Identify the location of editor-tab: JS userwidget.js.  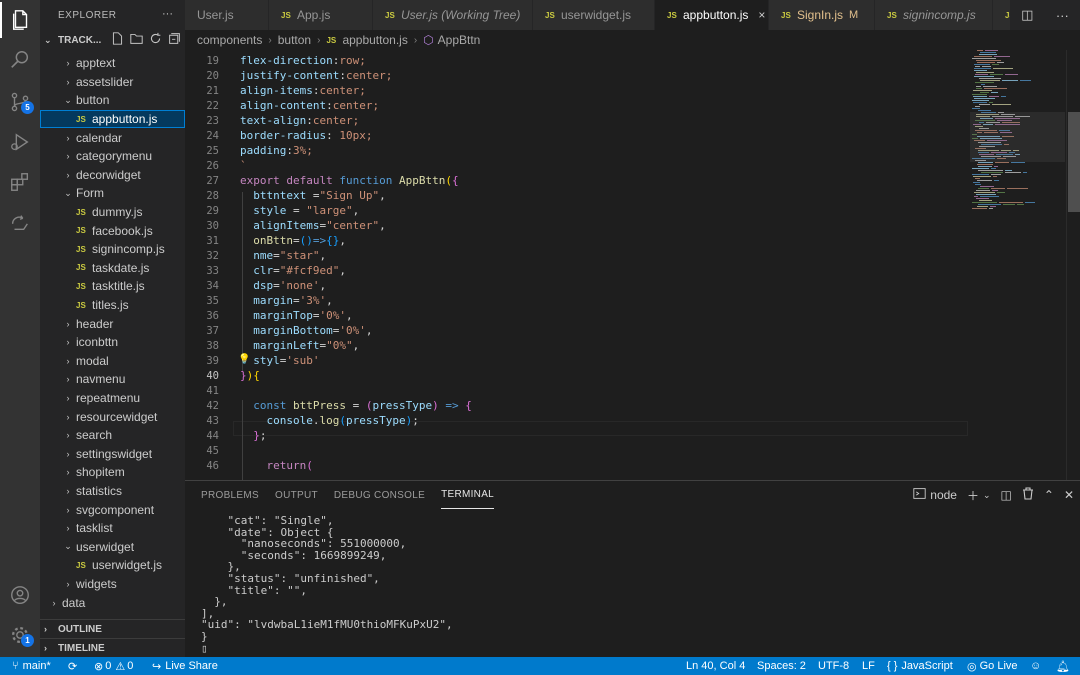
(594, 15).